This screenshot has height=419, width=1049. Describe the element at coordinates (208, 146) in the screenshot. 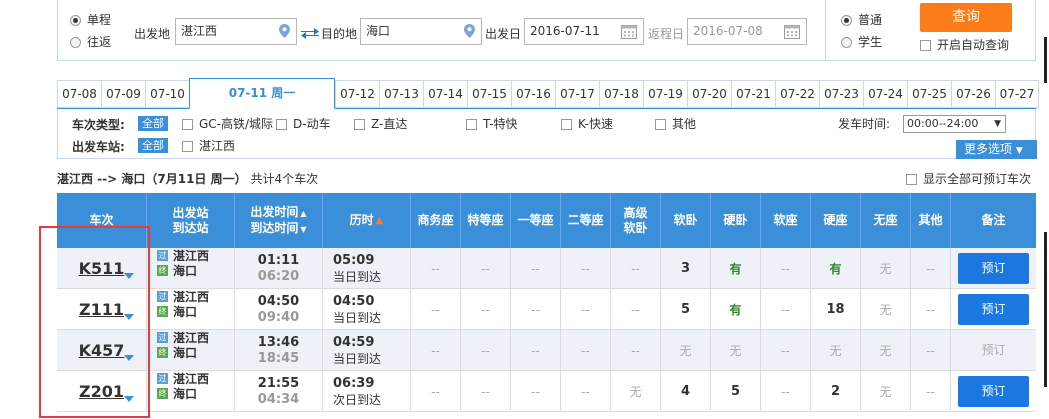

I see `station-option: 湛江西` at that location.